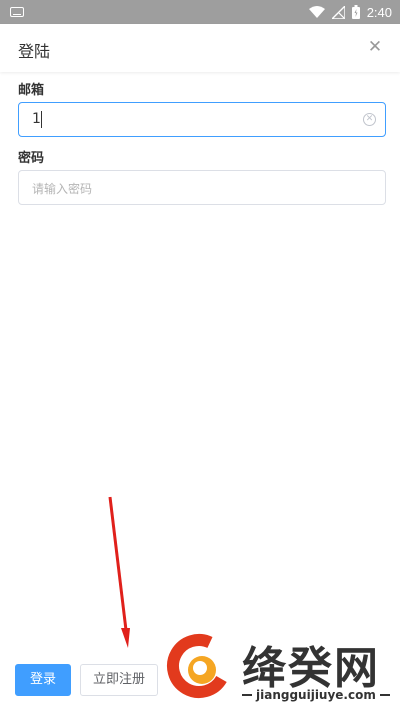 The width and height of the screenshot is (400, 712). What do you see at coordinates (36, 119) in the screenshot?
I see `email-value: 1` at bounding box center [36, 119].